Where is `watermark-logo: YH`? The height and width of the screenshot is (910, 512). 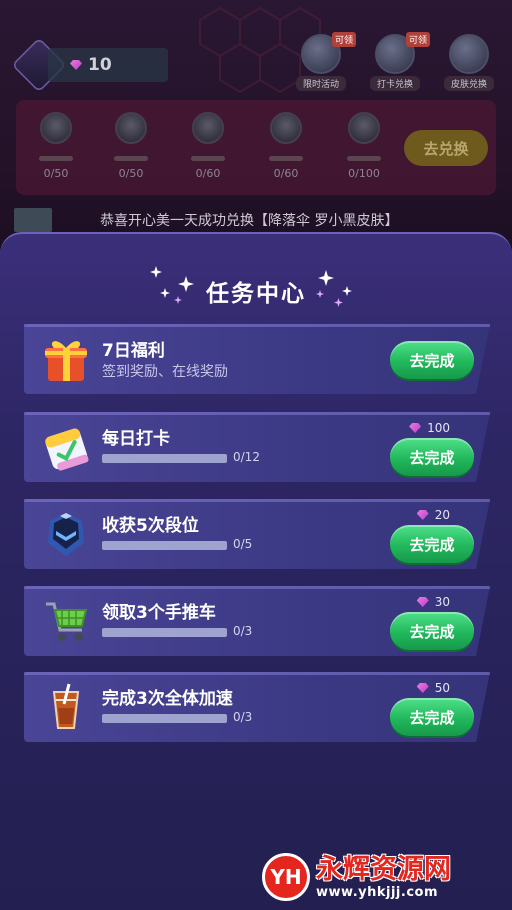
watermark-logo: YH is located at coordinates (286, 877).